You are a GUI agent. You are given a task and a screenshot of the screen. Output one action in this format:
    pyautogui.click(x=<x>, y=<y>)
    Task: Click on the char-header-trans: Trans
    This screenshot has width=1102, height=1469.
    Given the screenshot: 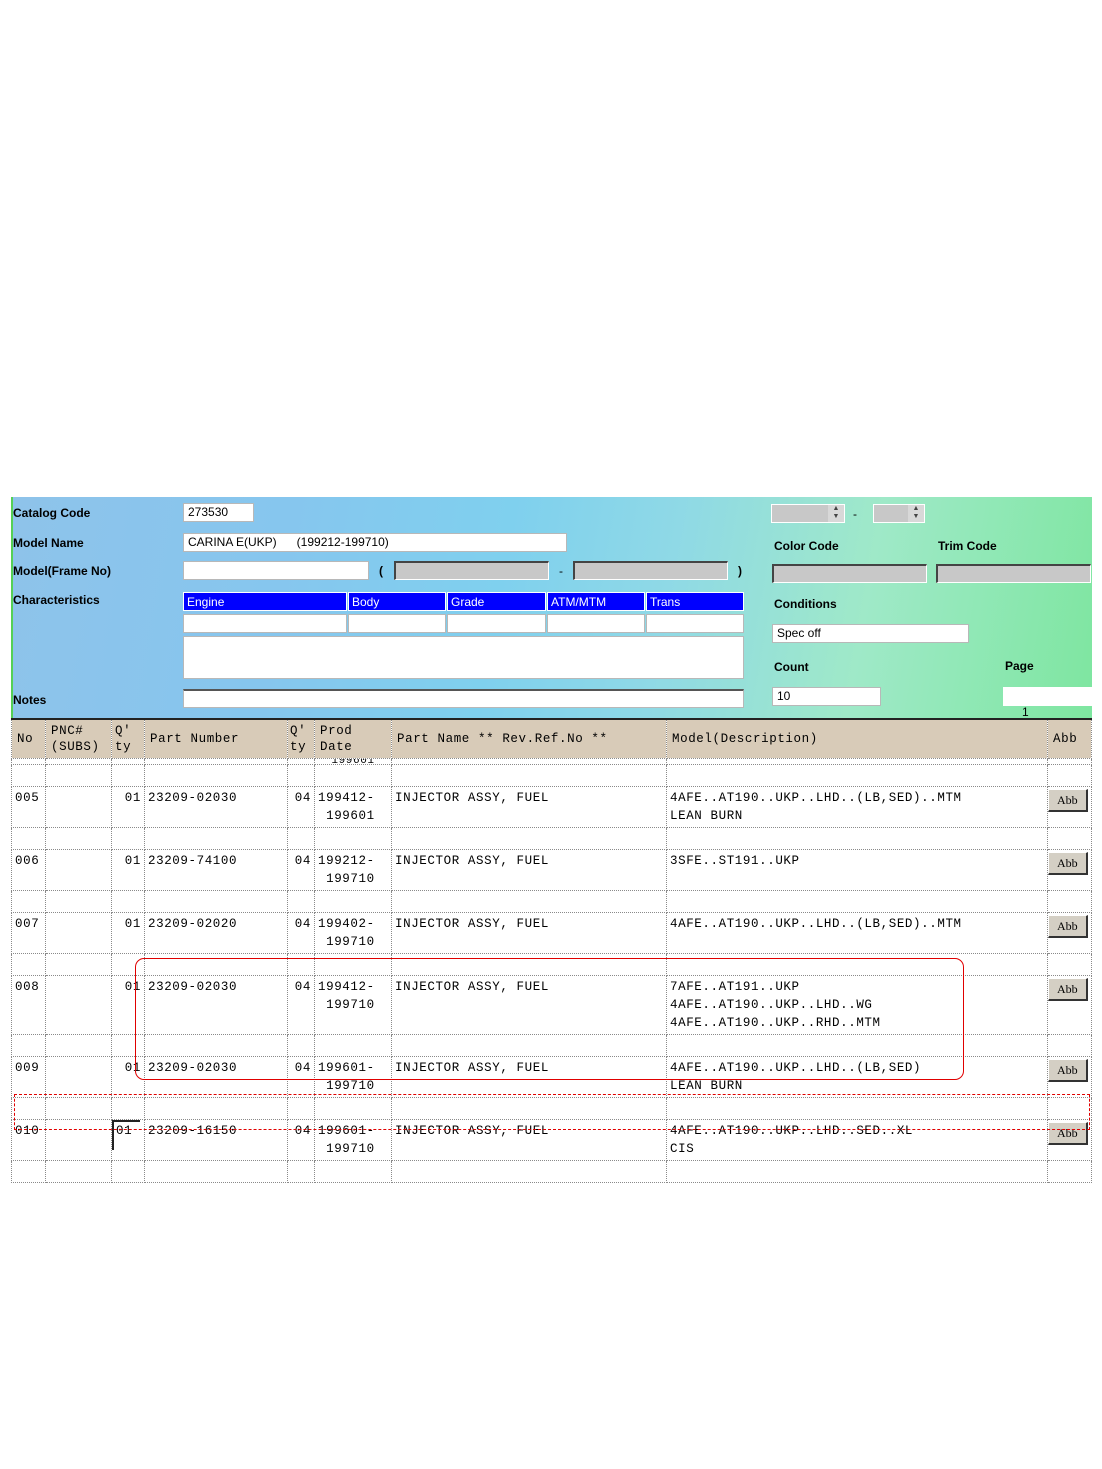 What is the action you would take?
    pyautogui.click(x=695, y=601)
    